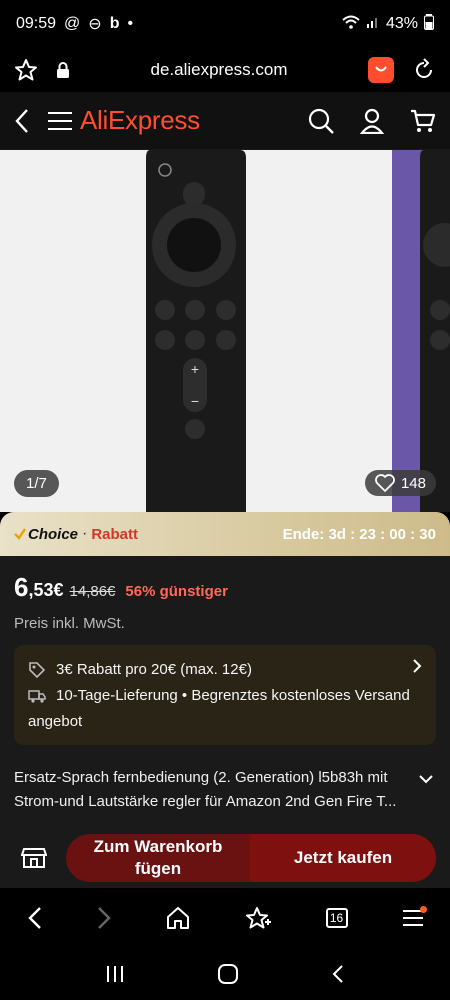  What do you see at coordinates (92, 591) in the screenshot?
I see `original-price: 14,86€` at bounding box center [92, 591].